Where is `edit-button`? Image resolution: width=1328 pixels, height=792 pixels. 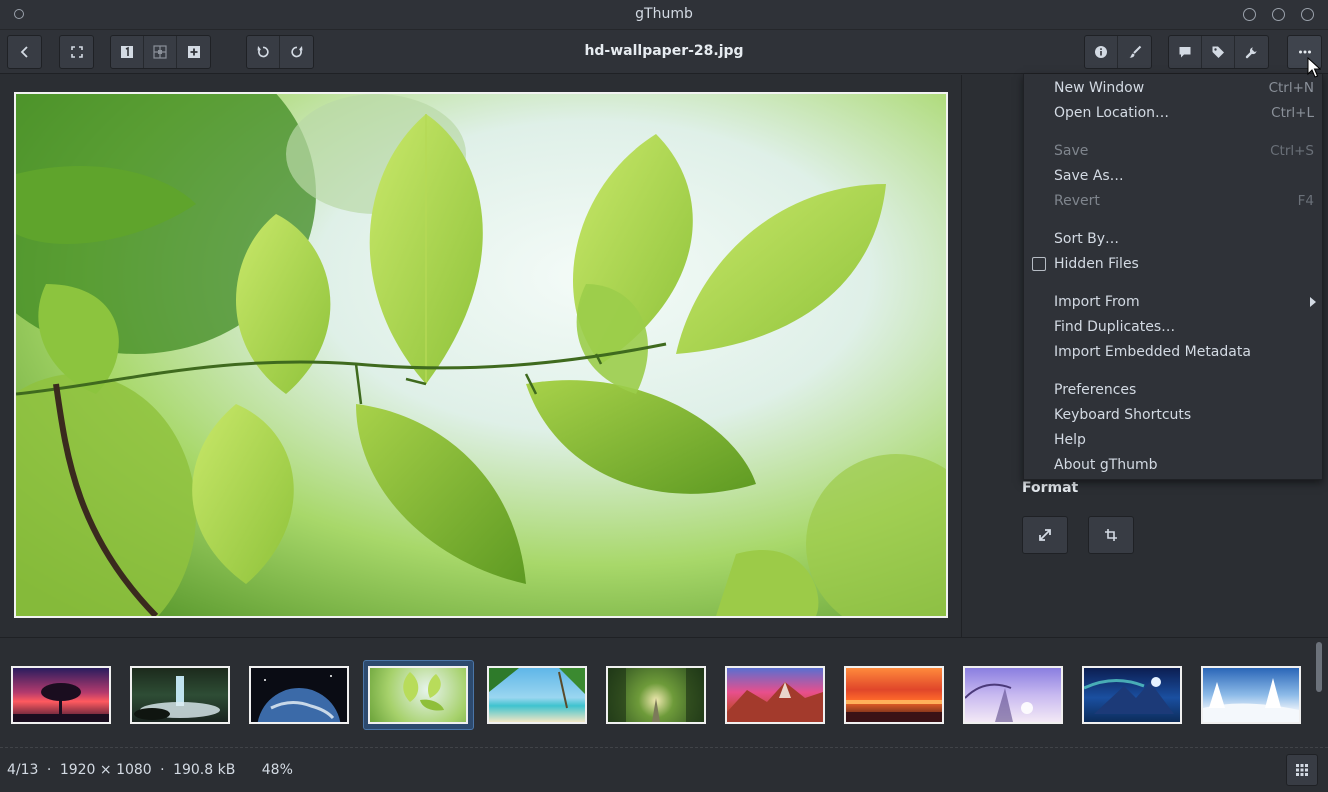
edit-button is located at coordinates (1134, 52).